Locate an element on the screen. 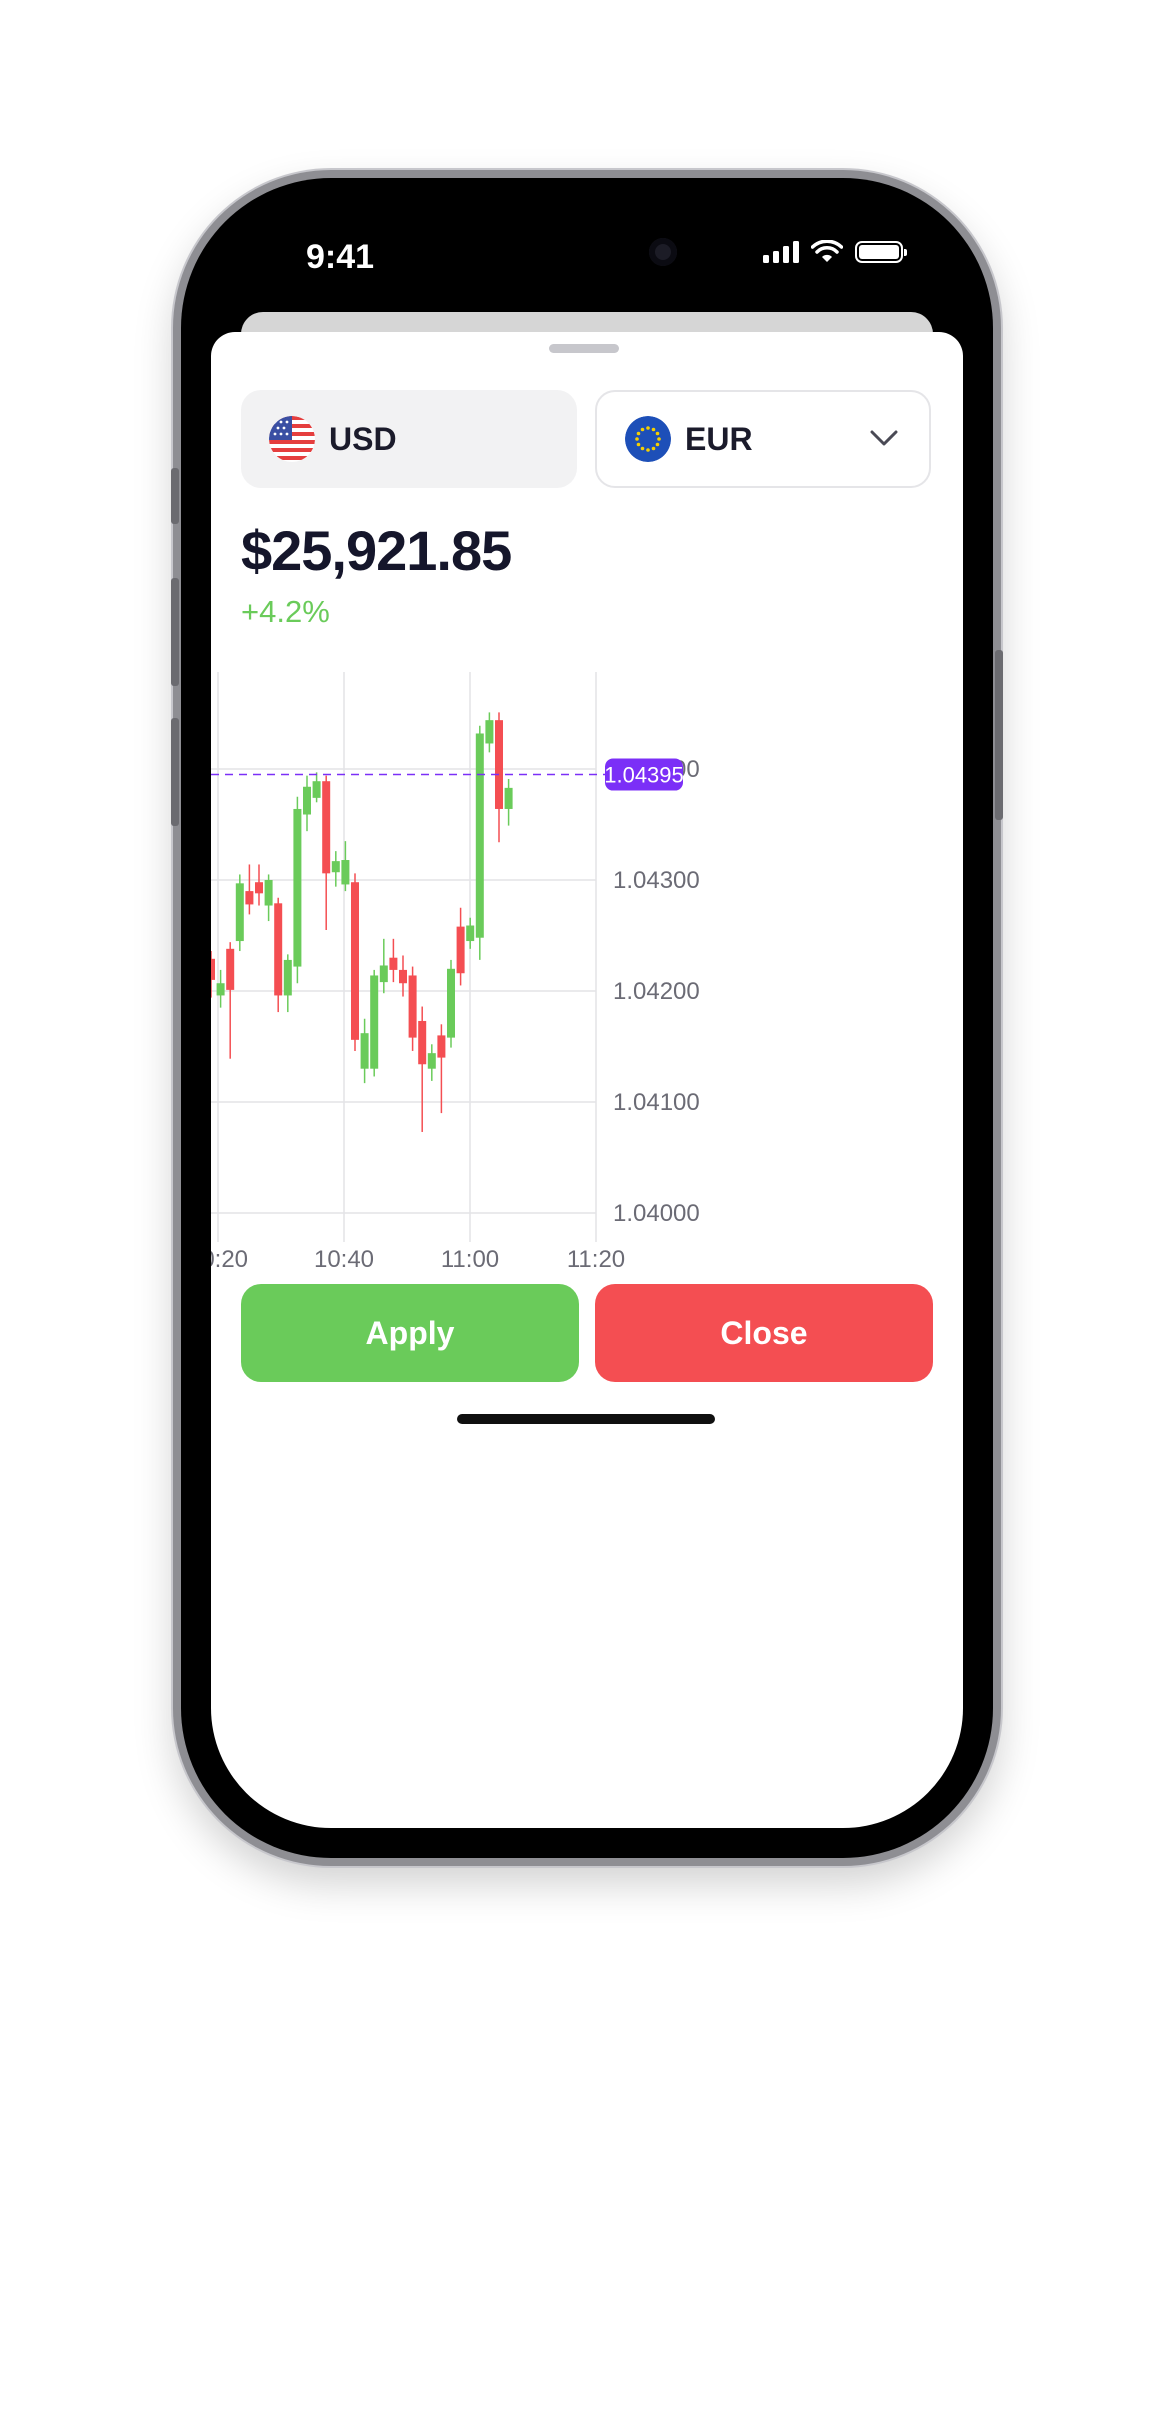  from-currency-button: USD is located at coordinates (409, 439).